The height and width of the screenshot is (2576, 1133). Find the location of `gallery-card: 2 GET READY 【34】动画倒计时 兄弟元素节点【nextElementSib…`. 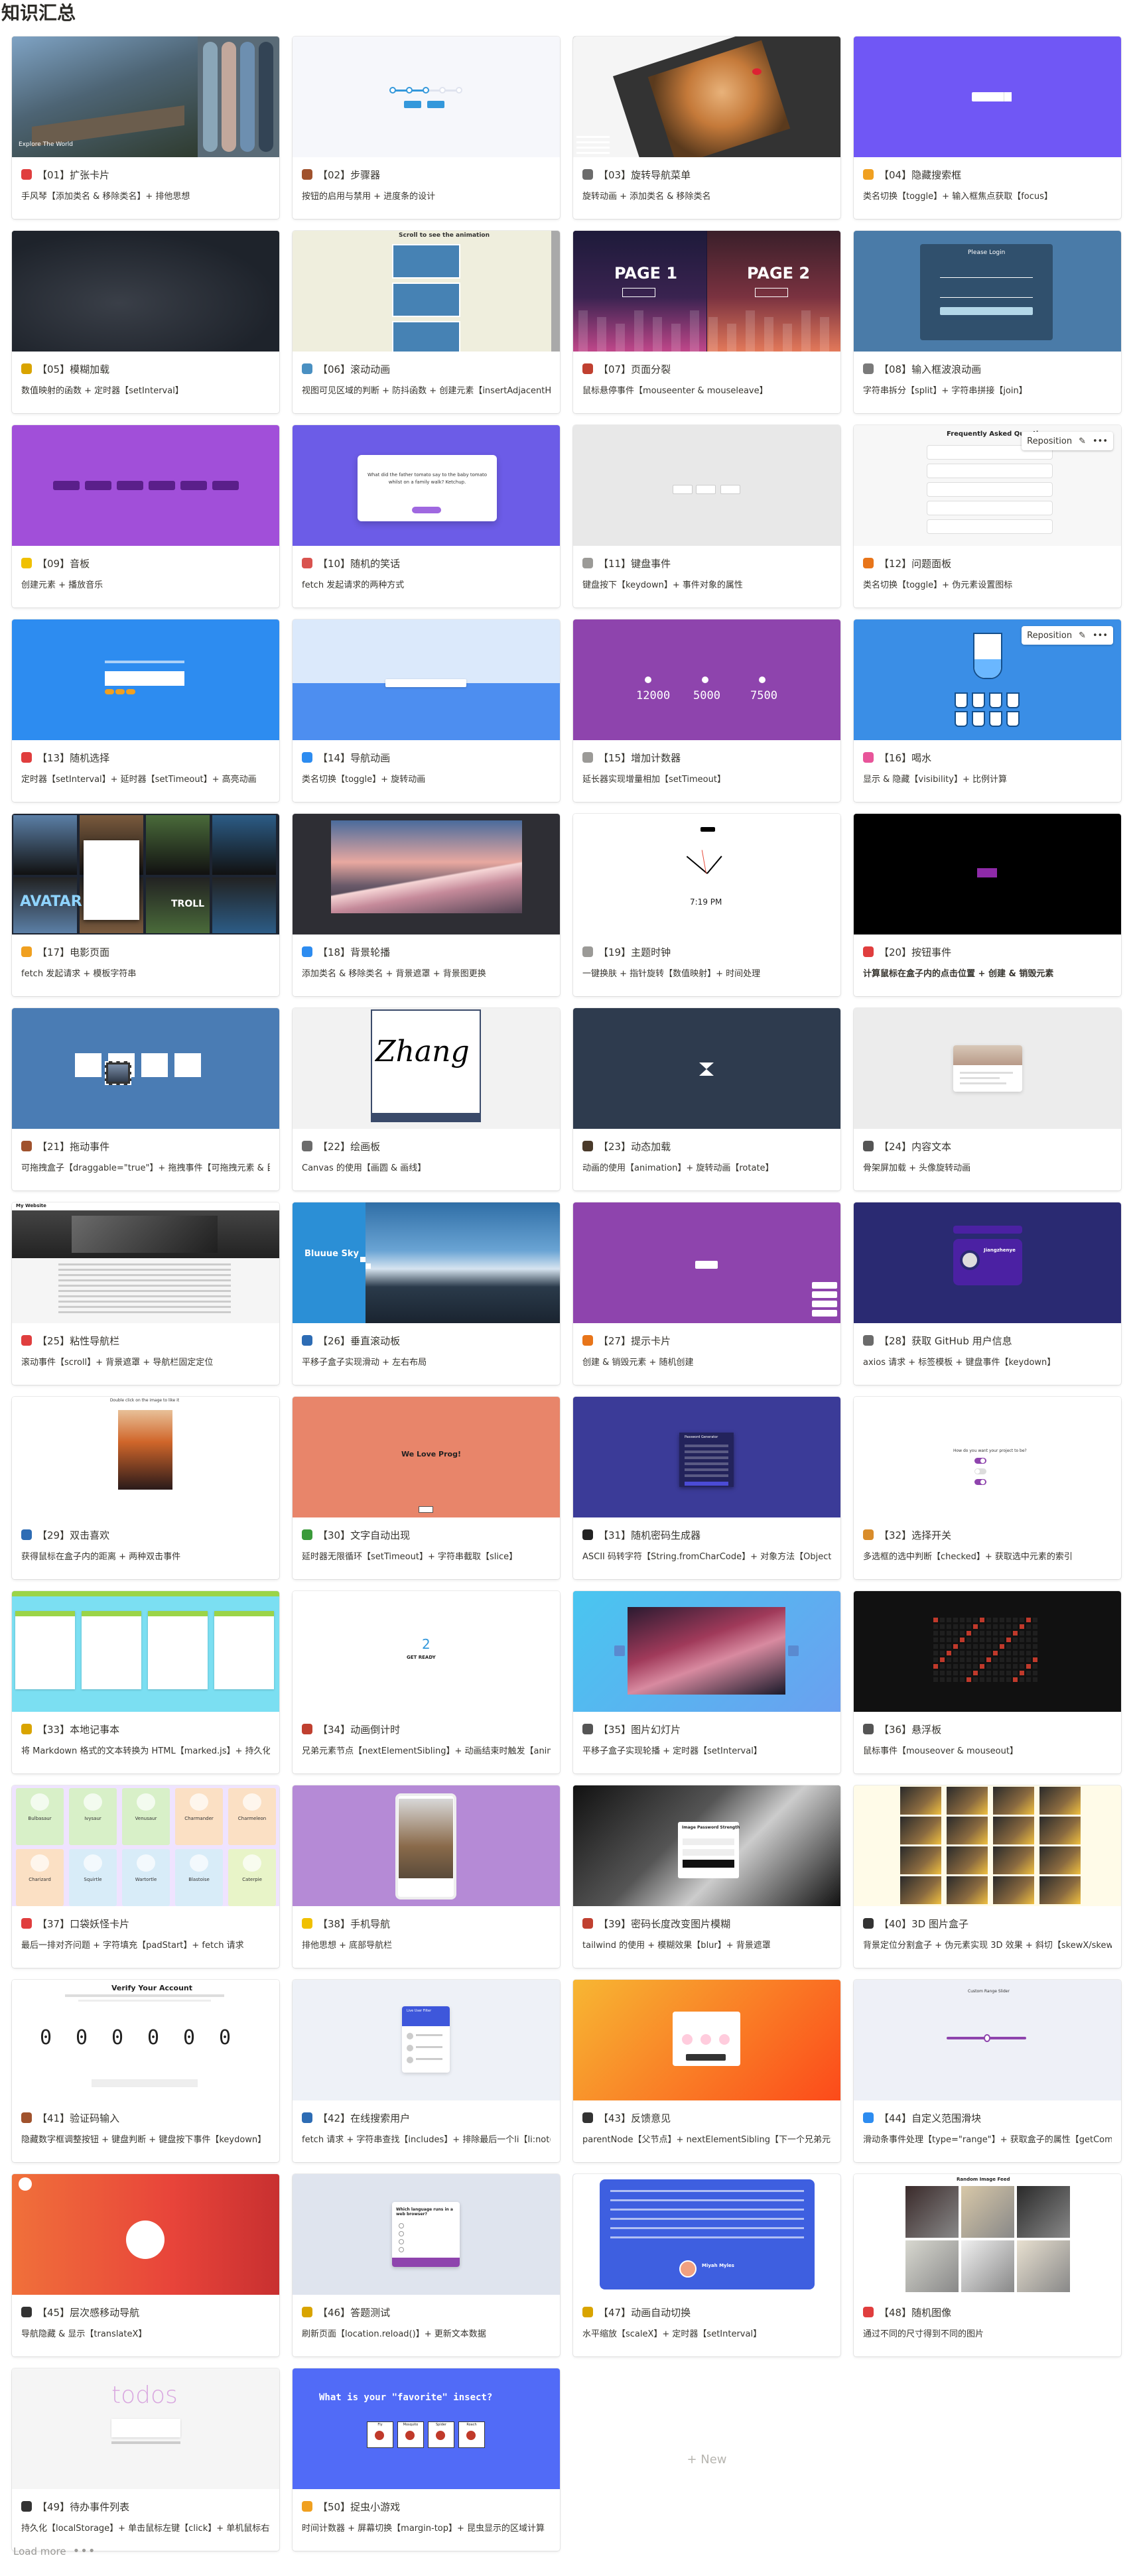

gallery-card: 2 GET READY 【34】动画倒计时 兄弟元素节点【nextElementSib… is located at coordinates (427, 1682).